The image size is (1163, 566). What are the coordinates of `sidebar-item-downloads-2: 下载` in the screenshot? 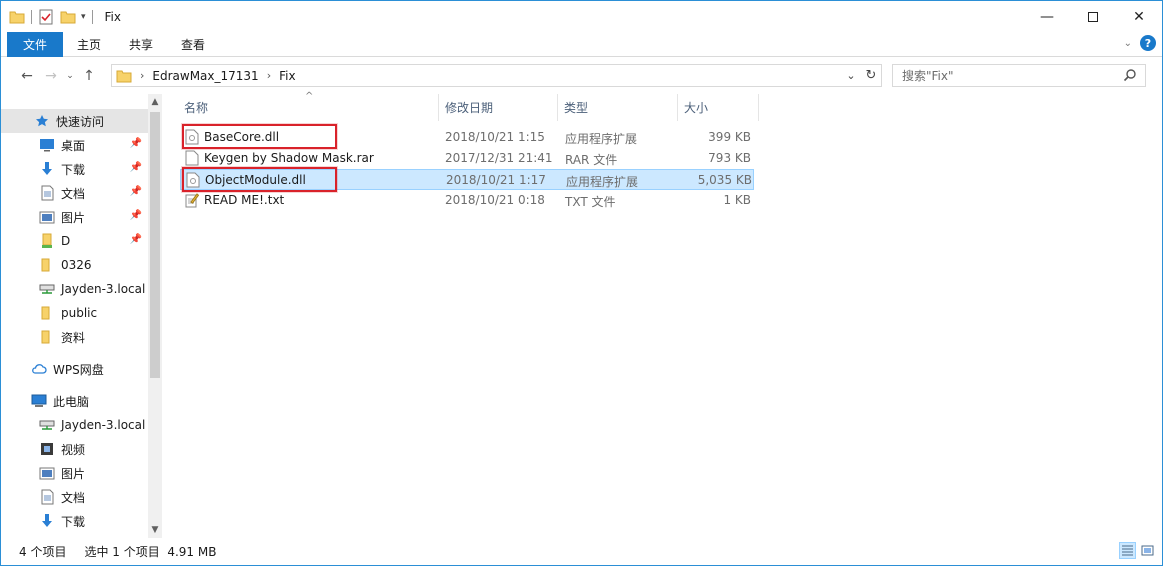 It's located at (74, 521).